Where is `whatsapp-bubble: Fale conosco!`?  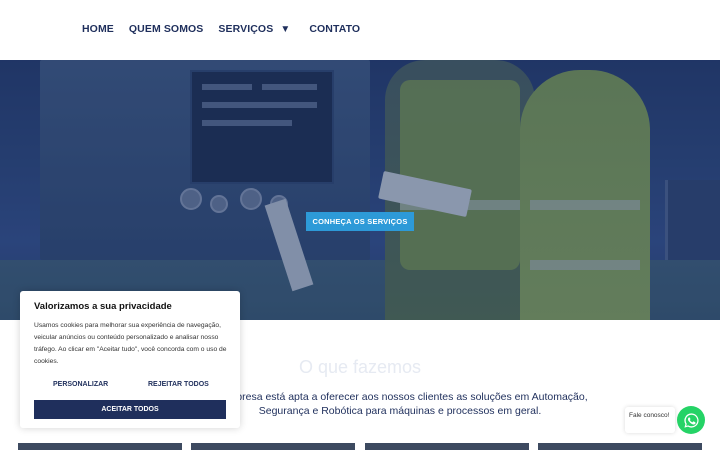
whatsapp-bubble: Fale conosco! is located at coordinates (650, 420).